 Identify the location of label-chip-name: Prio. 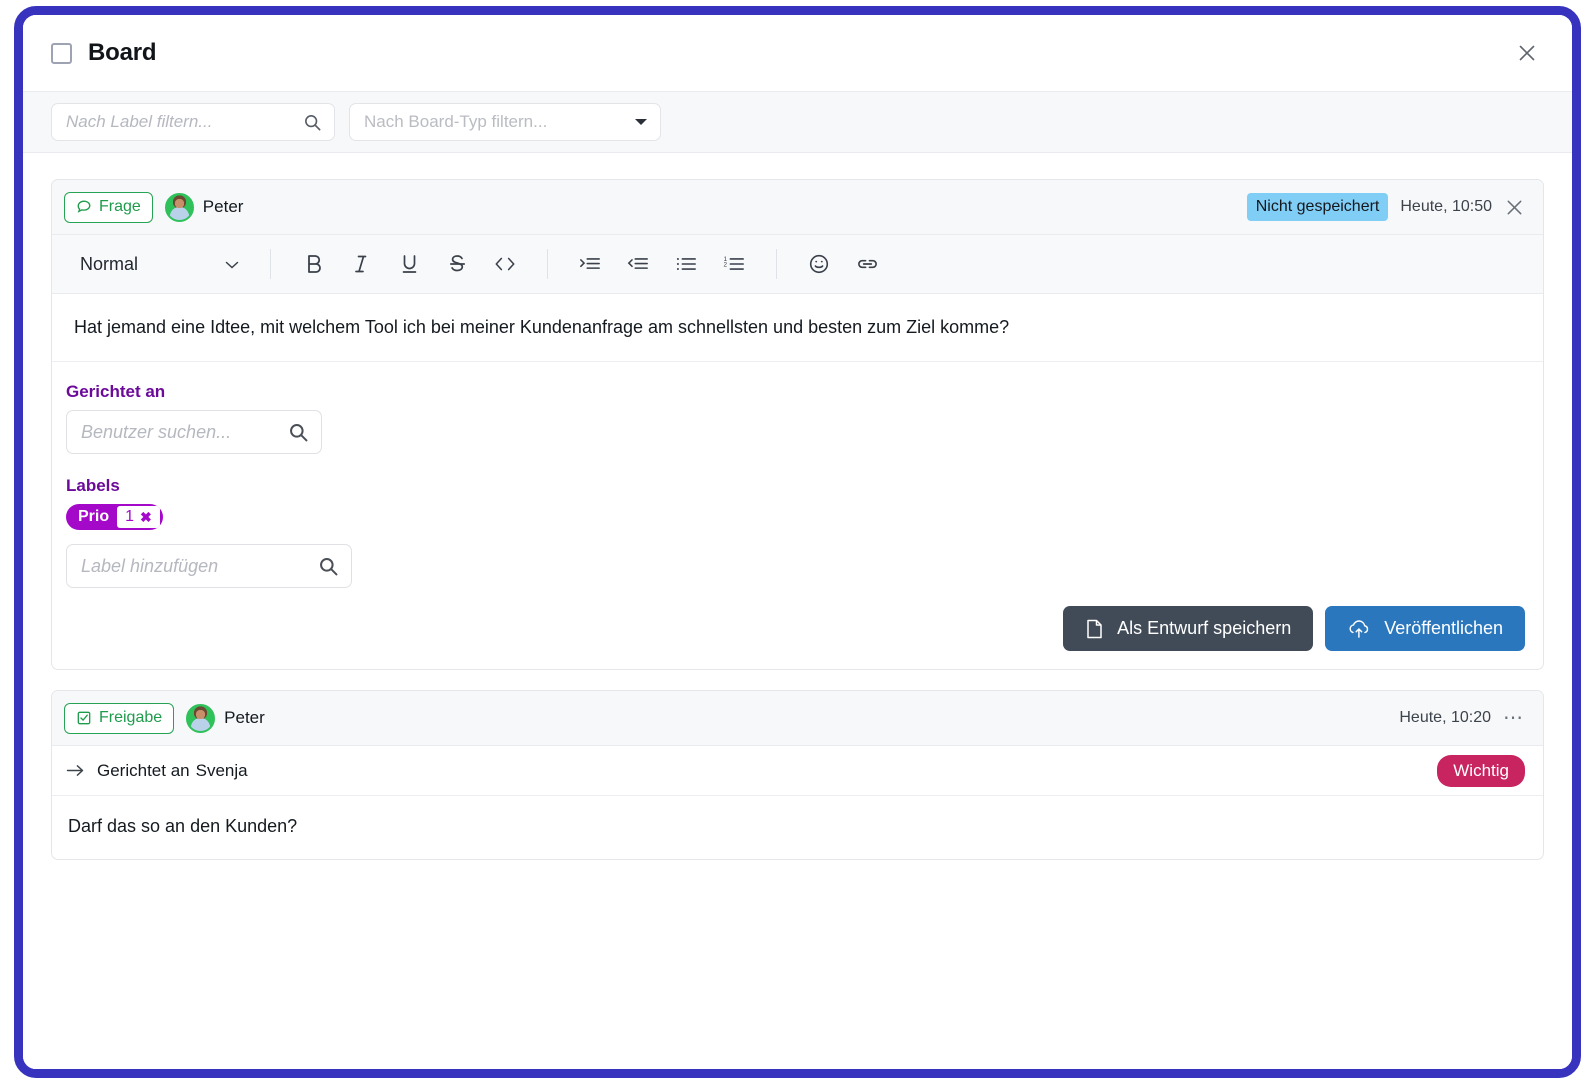
(94, 516).